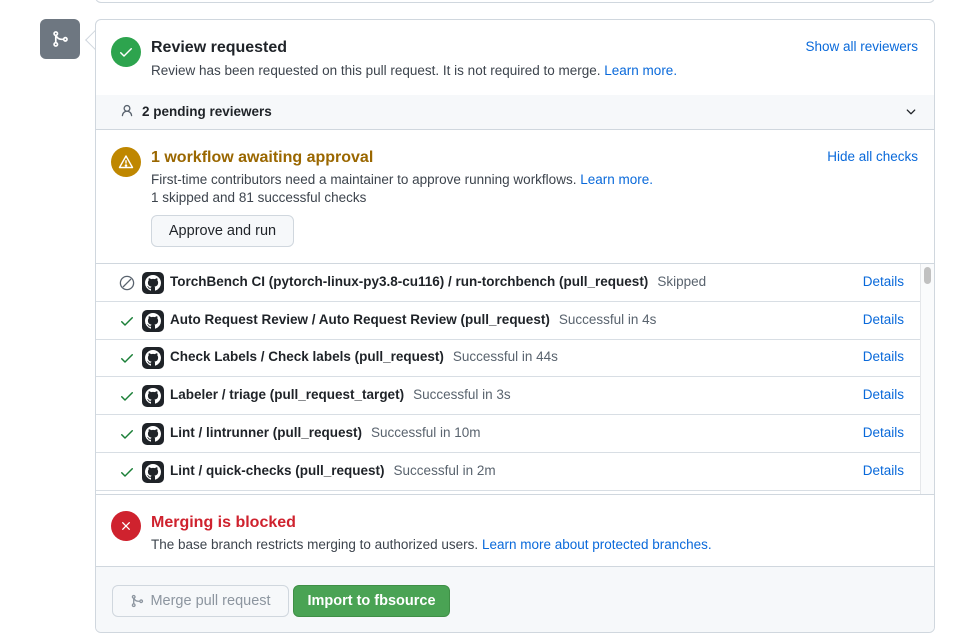 This screenshot has height=644, width=965. Describe the element at coordinates (126, 162) in the screenshot. I see `alert-icon` at that location.